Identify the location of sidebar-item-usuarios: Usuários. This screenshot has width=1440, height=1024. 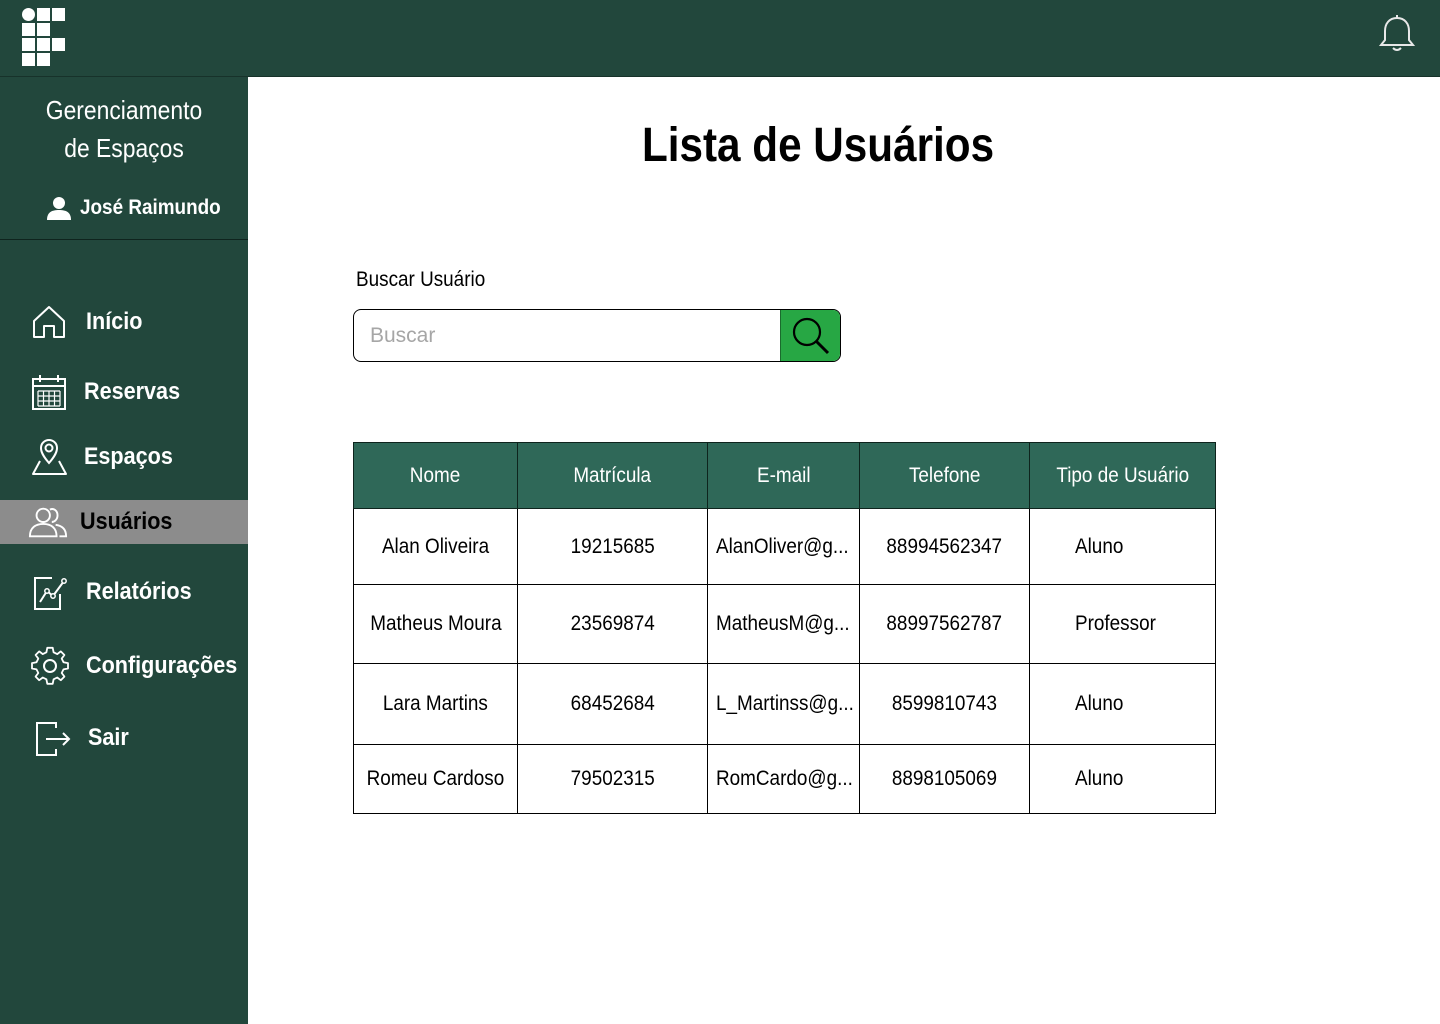
(124, 522).